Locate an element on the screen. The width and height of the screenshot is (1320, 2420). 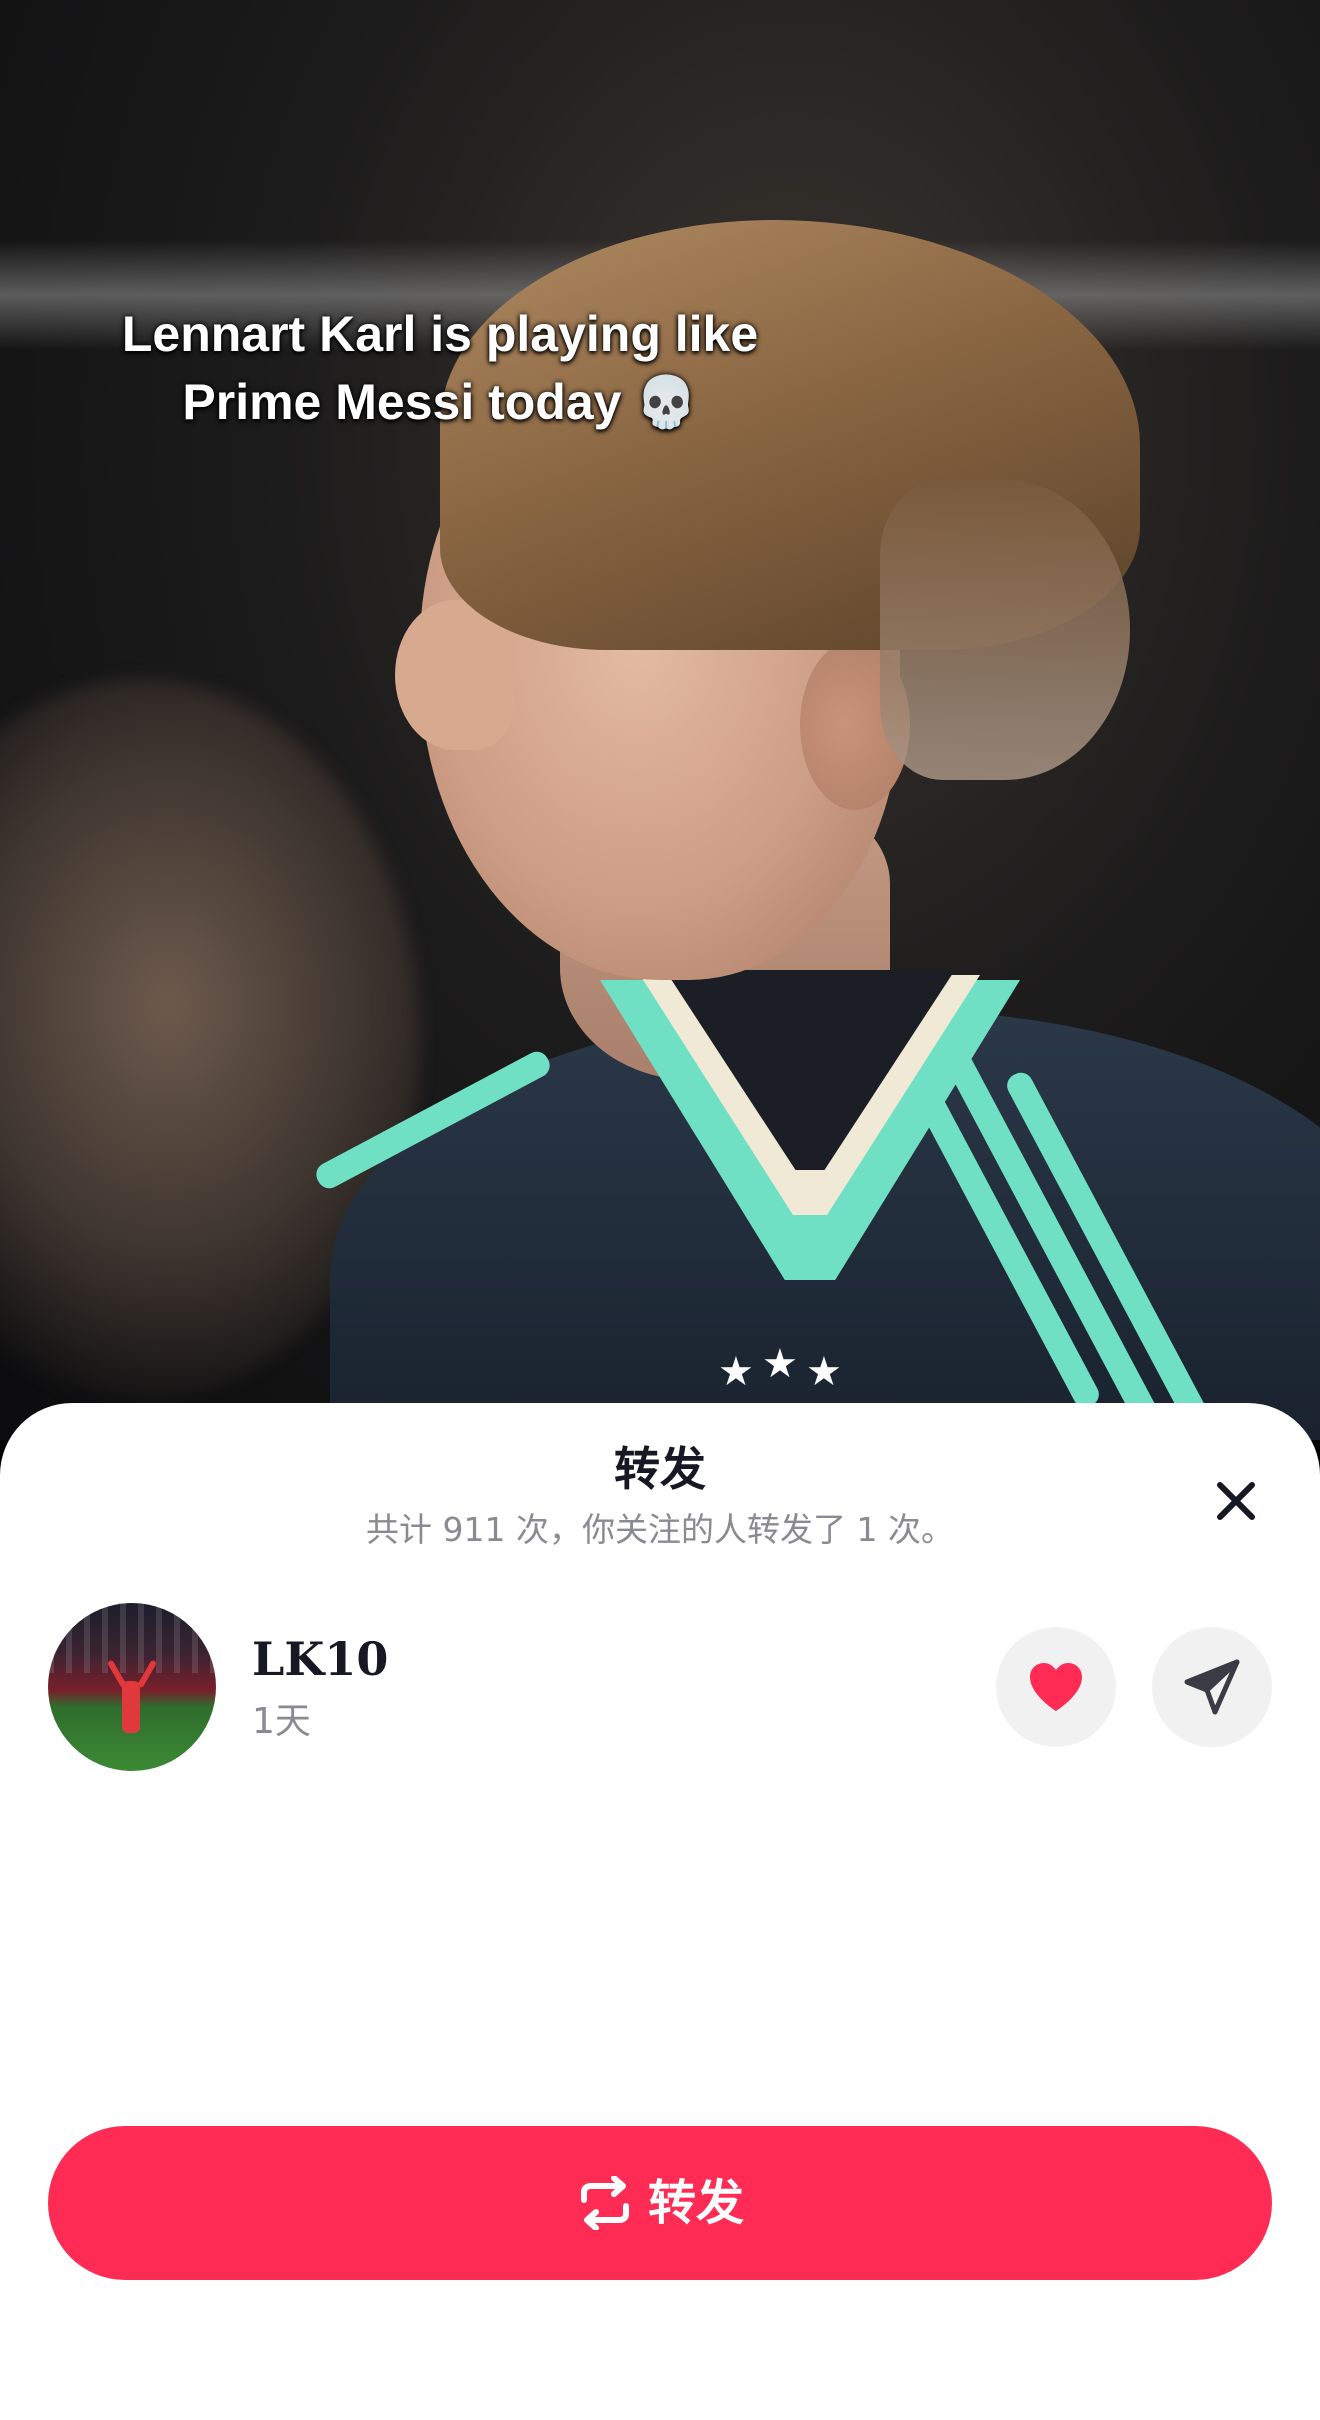
repost-count-summary: 共计 911 次，你关注的人转发了 1 次。 is located at coordinates (660, 1529).